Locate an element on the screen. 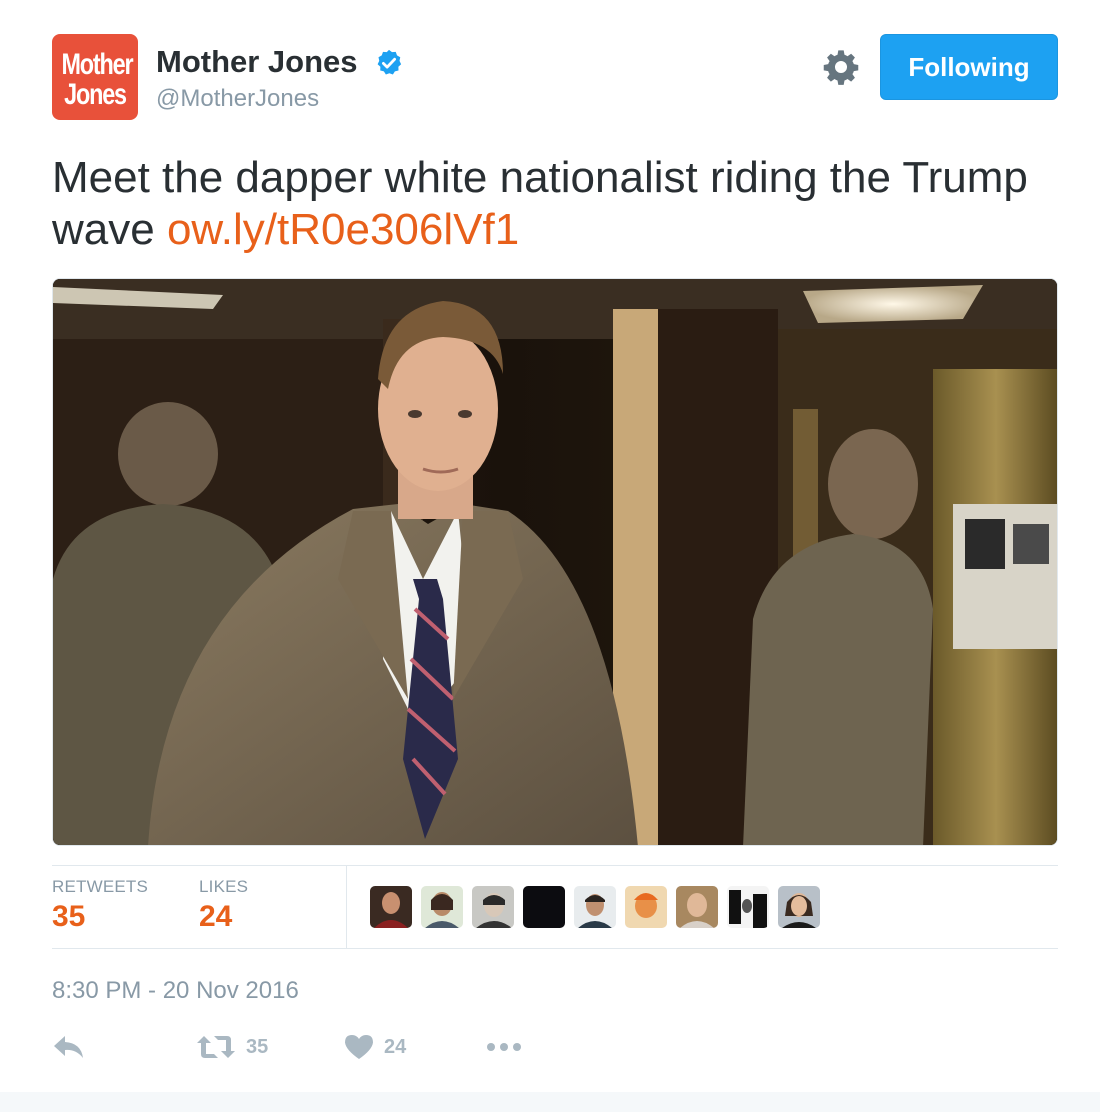 This screenshot has height=1112, width=1100. stats-divider-top is located at coordinates (555, 865).